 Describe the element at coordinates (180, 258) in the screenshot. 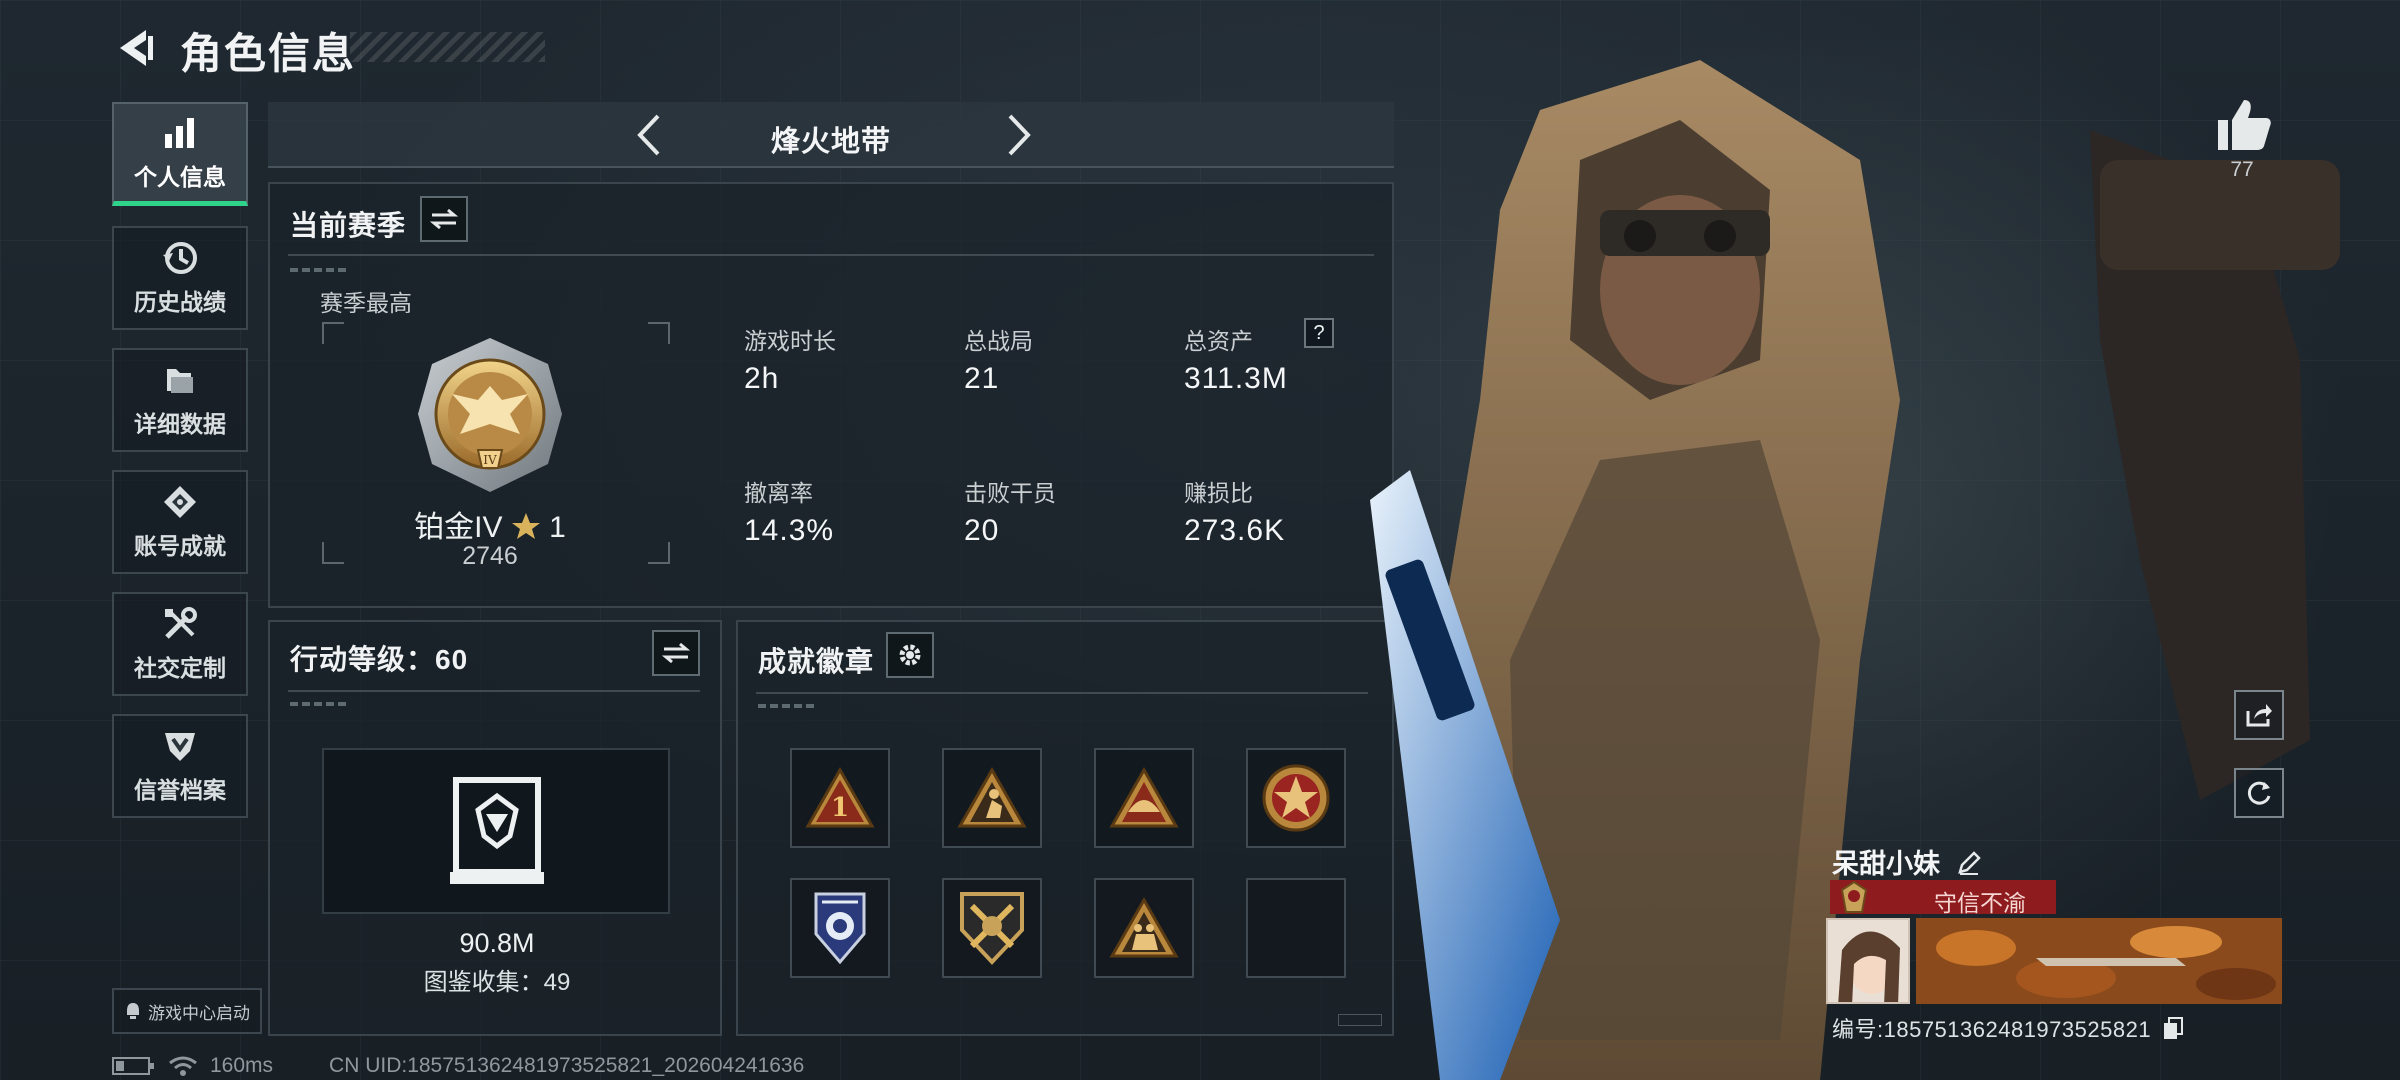

I see `history-clock-icon` at that location.